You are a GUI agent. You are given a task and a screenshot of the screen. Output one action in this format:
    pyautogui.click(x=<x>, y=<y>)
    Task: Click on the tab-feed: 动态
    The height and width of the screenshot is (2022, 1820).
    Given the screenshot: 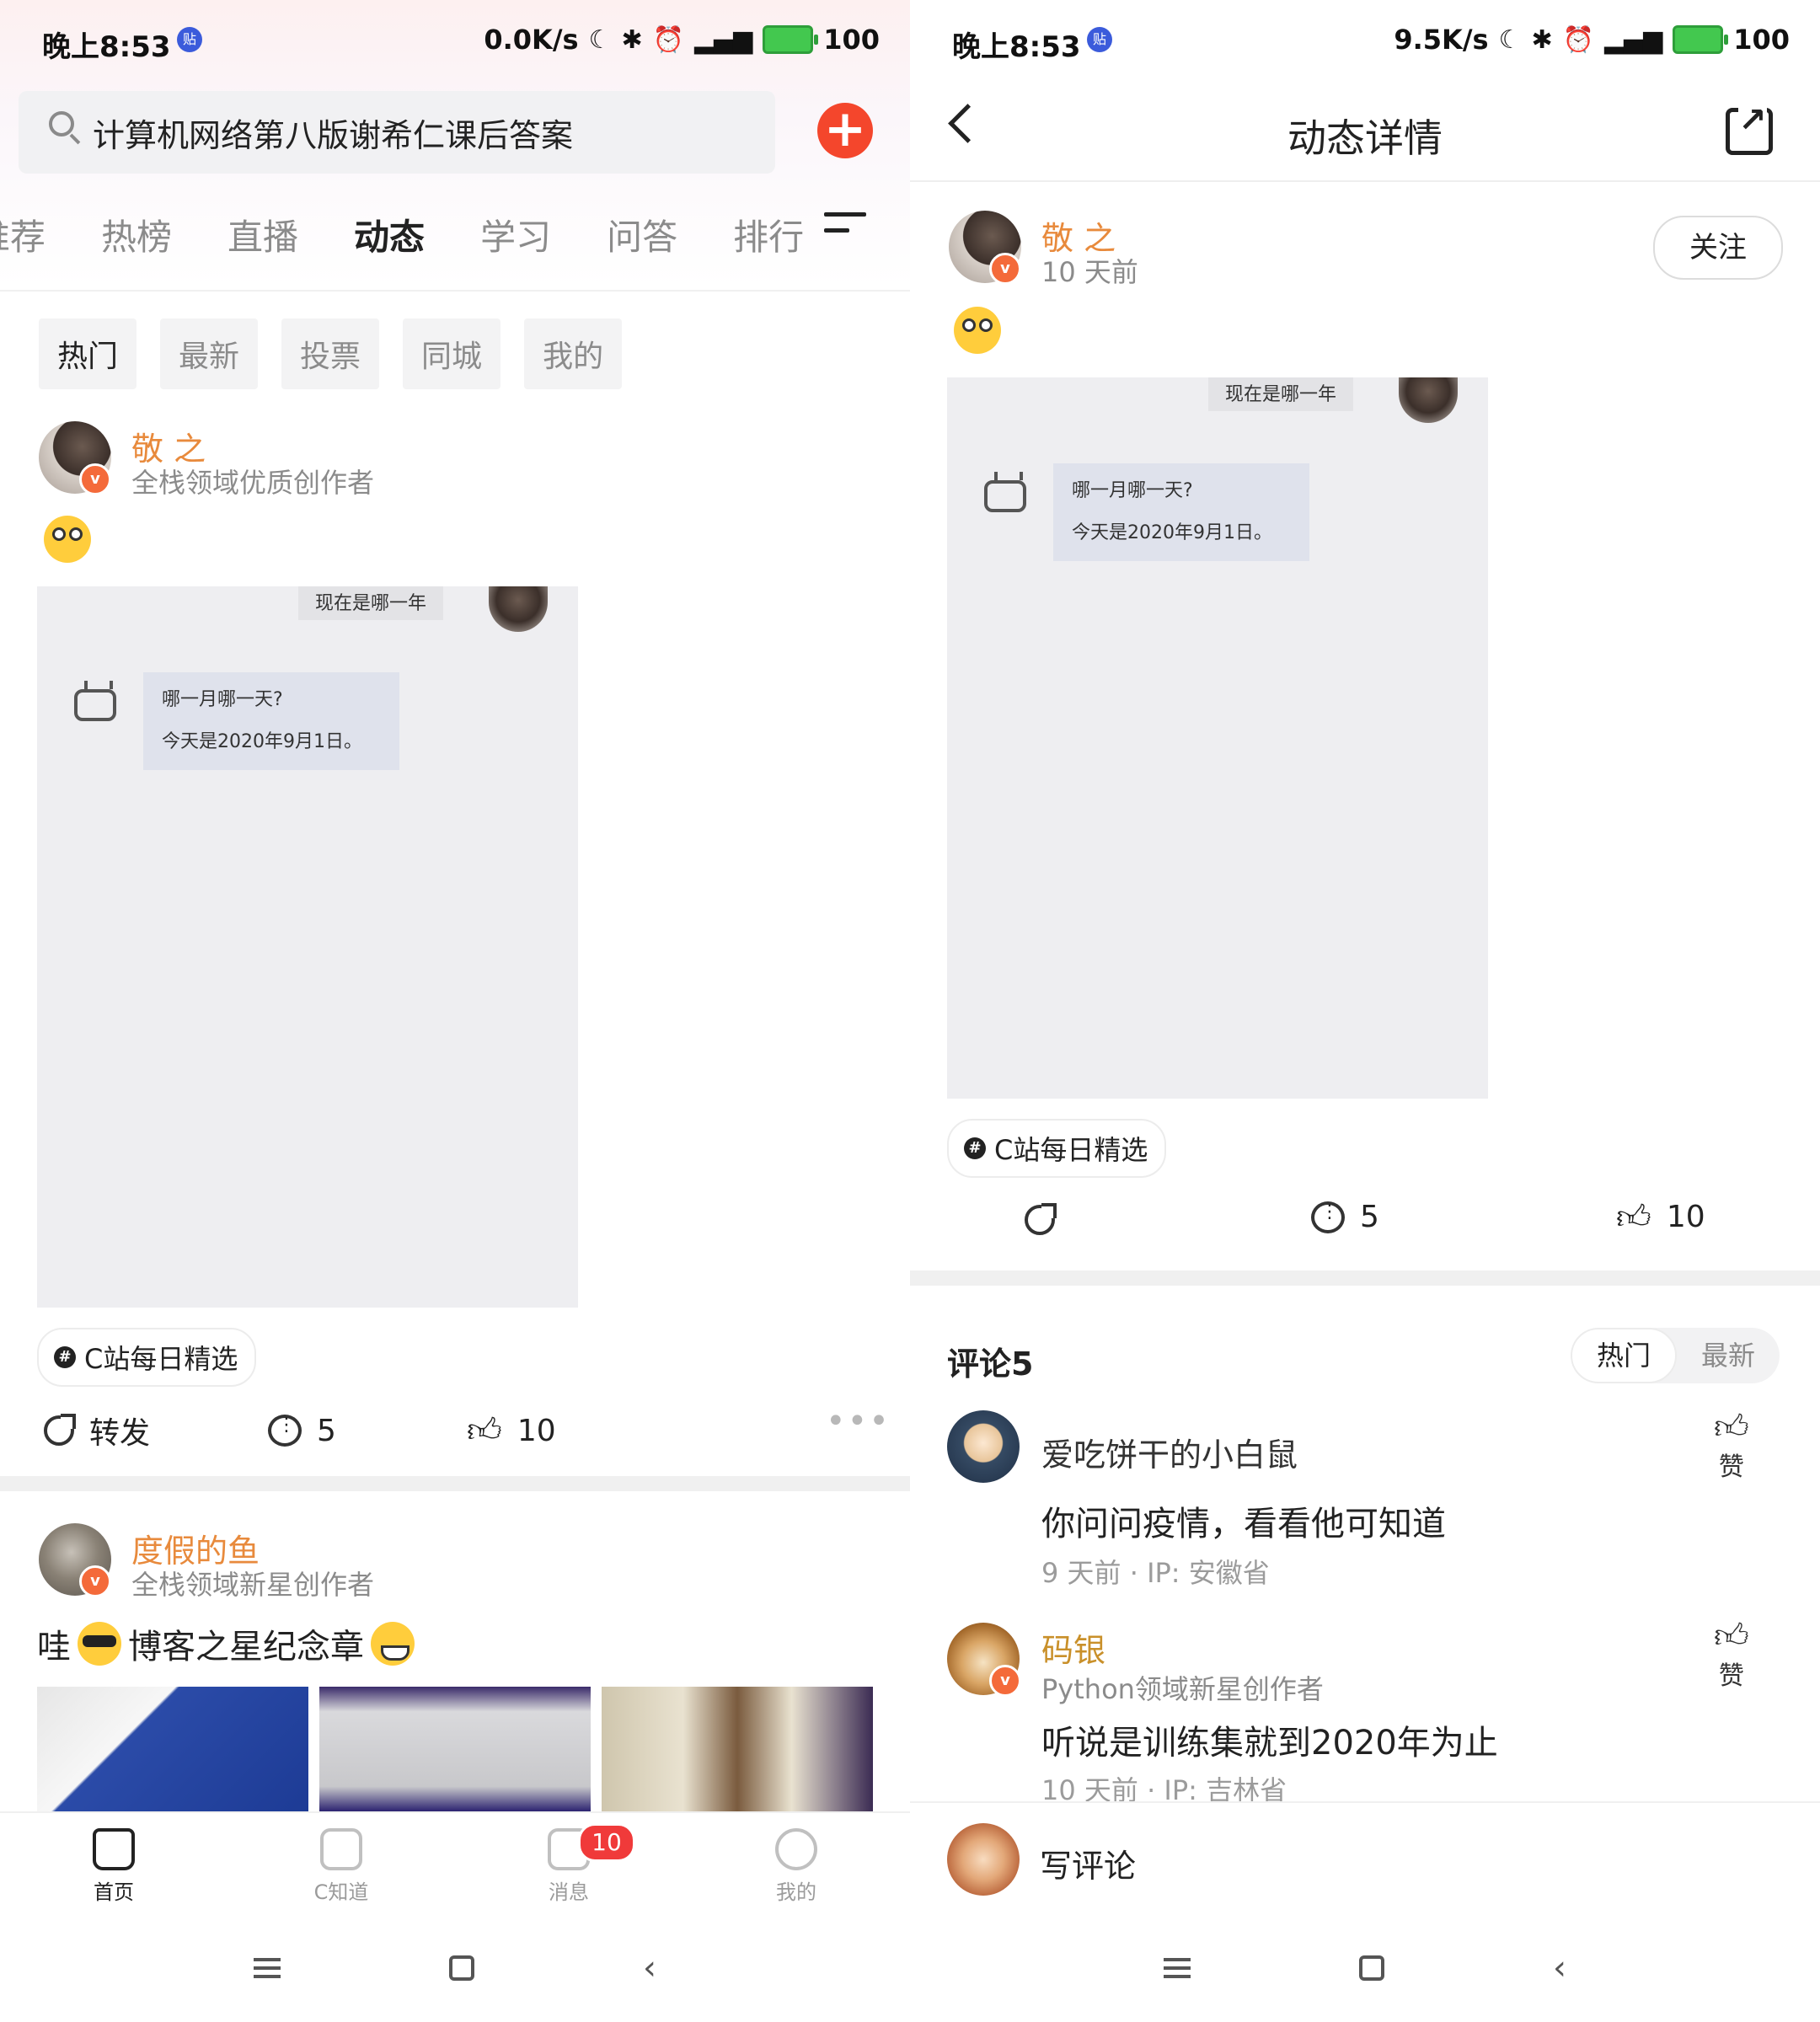 What is the action you would take?
    pyautogui.click(x=389, y=238)
    